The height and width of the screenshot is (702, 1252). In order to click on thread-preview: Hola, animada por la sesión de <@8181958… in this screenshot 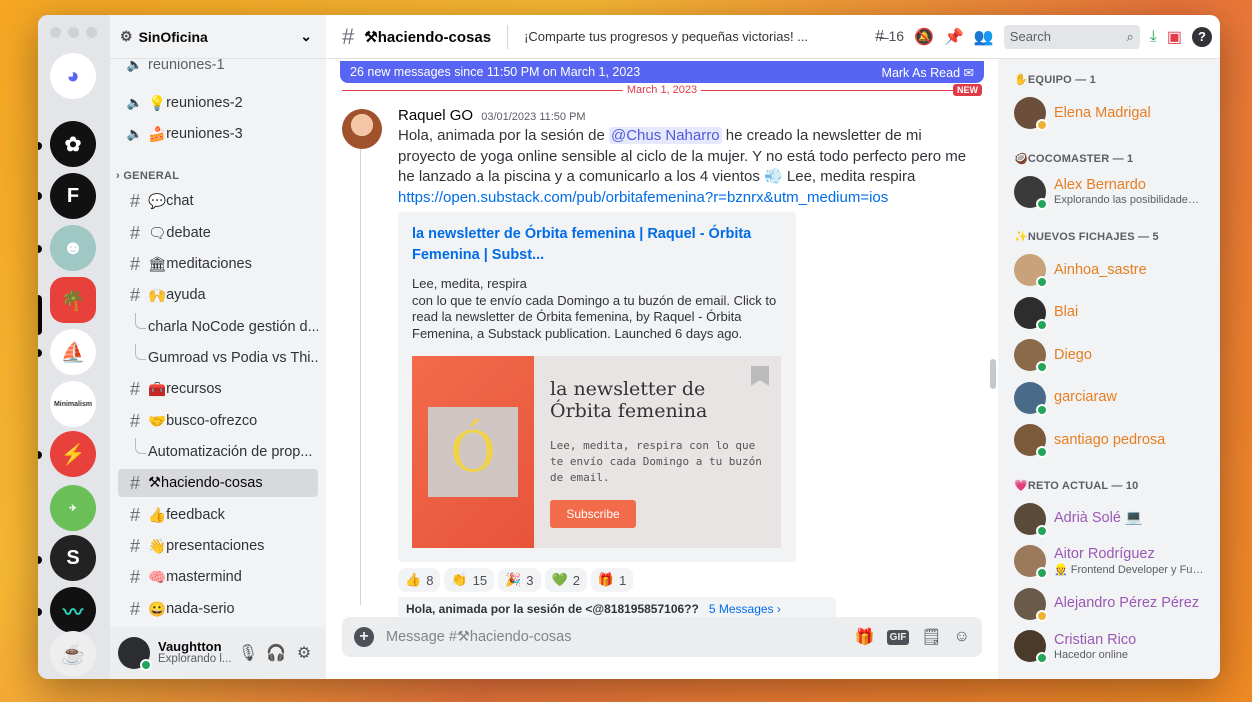, I will do `click(617, 608)`.